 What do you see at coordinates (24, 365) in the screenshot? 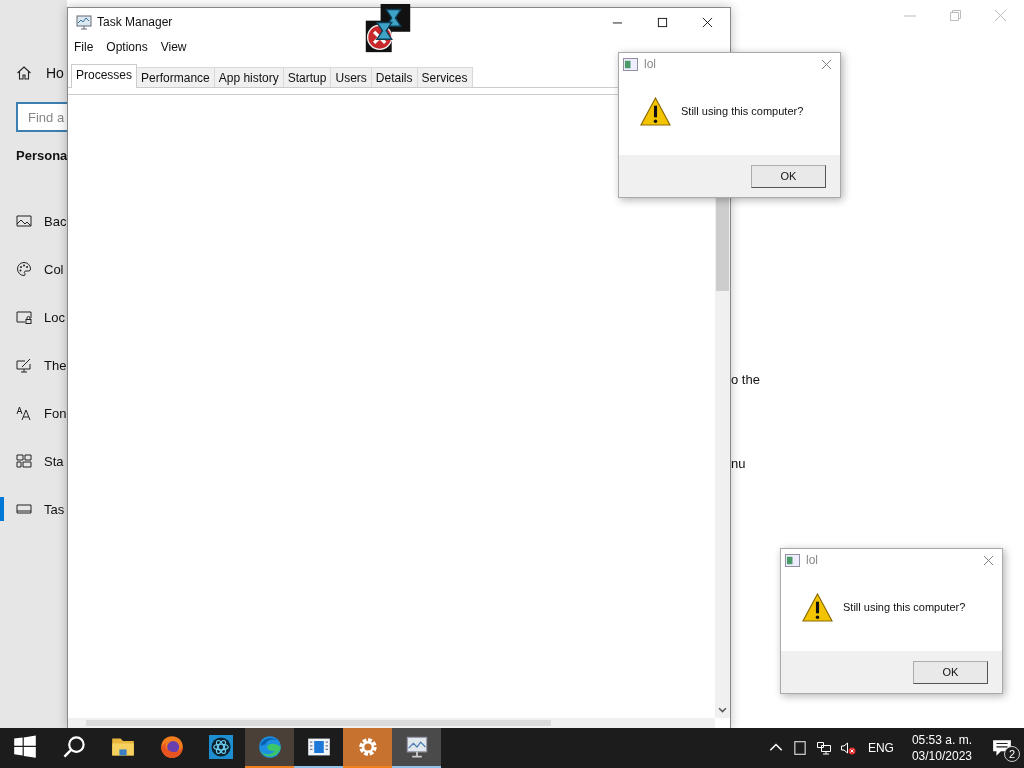
I see `brush-monitor-icon` at bounding box center [24, 365].